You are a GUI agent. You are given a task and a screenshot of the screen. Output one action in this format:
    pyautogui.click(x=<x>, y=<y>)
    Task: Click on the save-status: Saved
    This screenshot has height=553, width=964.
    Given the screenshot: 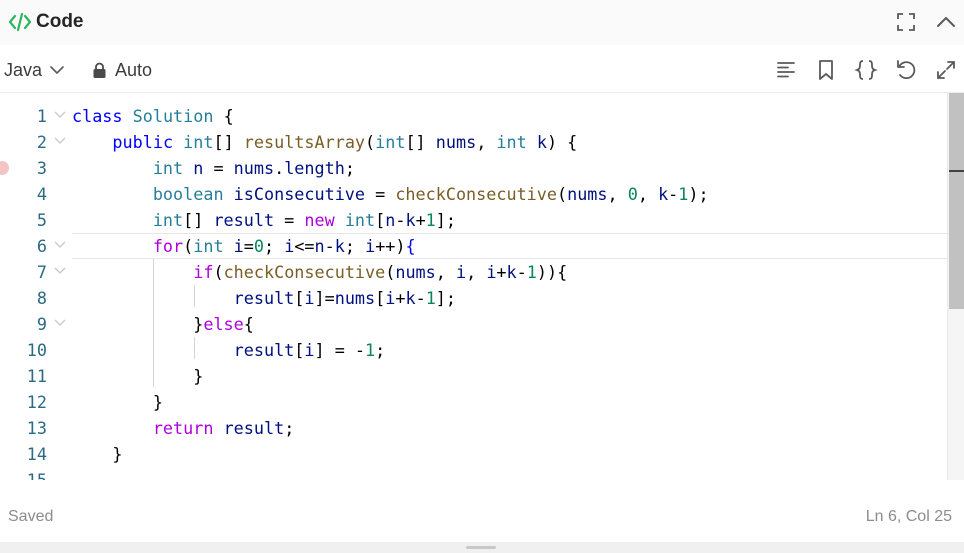 What is the action you would take?
    pyautogui.click(x=31, y=516)
    